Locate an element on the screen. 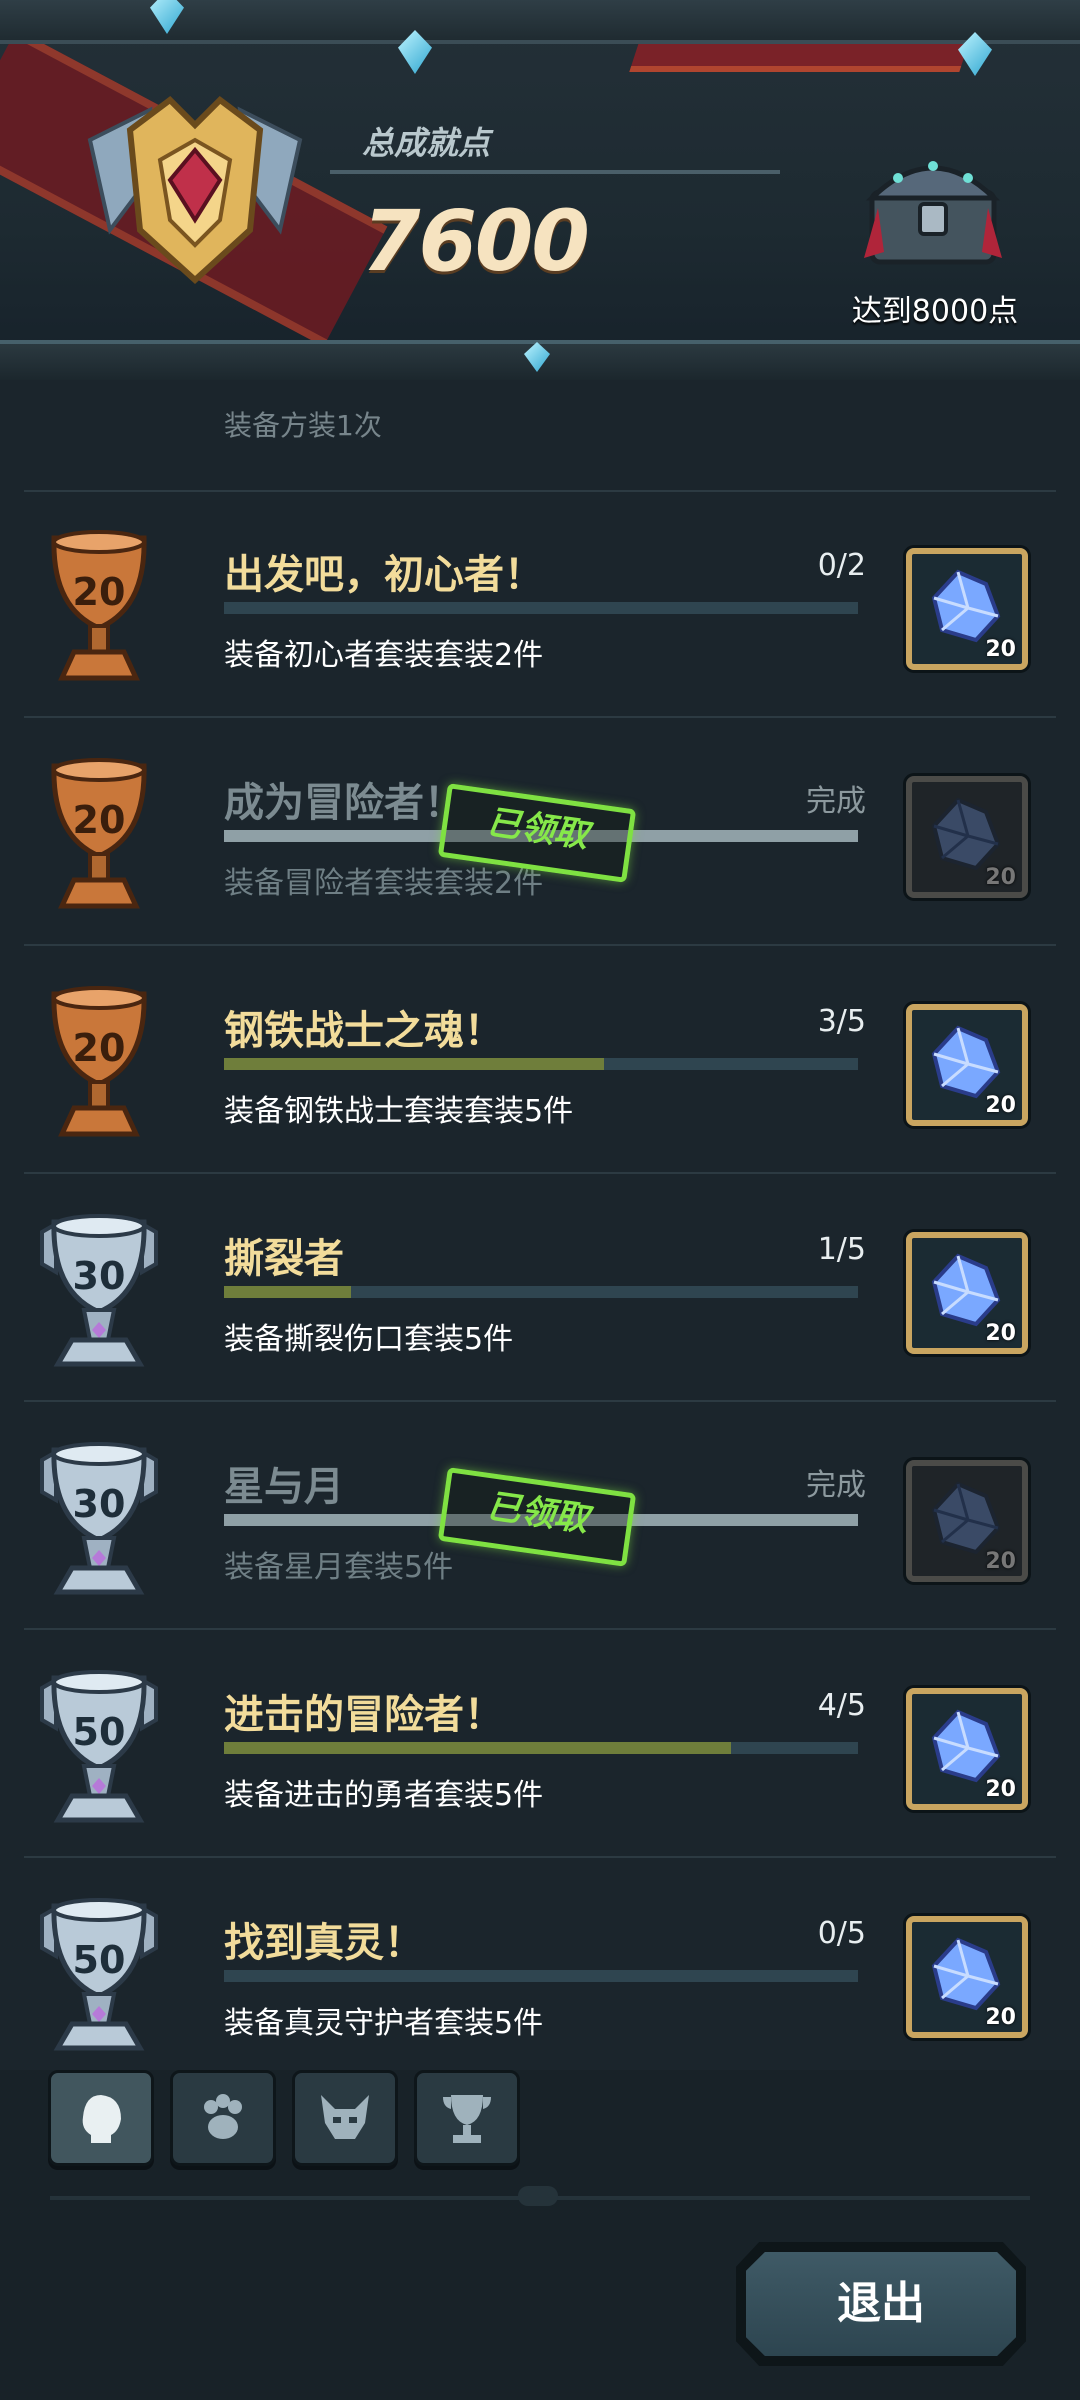 This screenshot has height=2400, width=1080. list-item: 50 进击的冒险者！ 4/5 装备进击的勇者套装5件 20 is located at coordinates (540, 1744).